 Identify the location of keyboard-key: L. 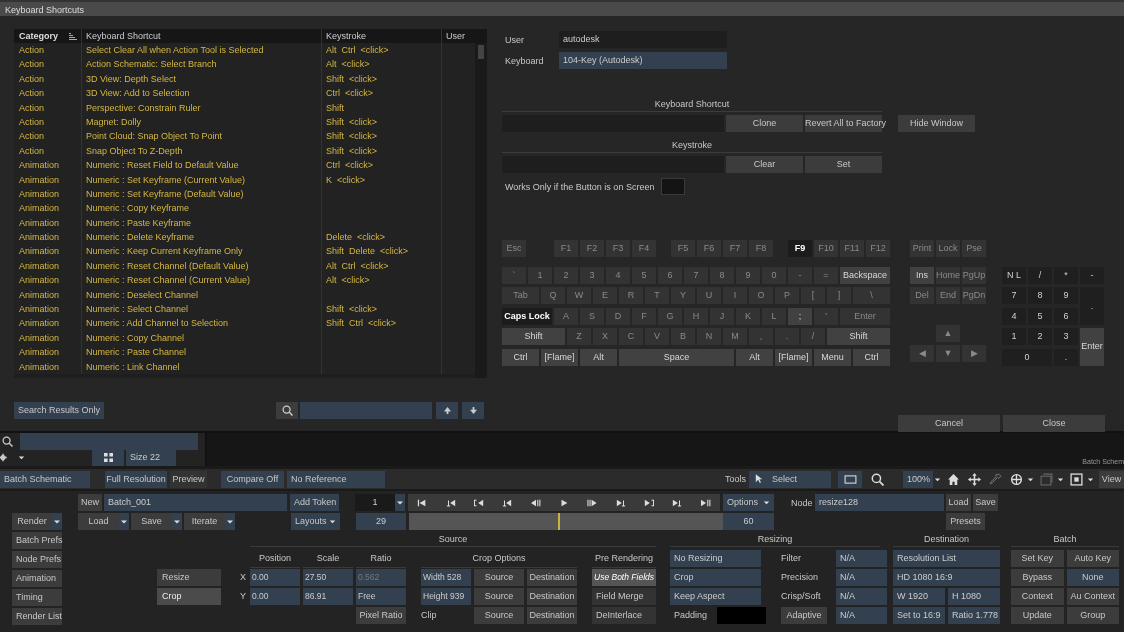
(774, 316).